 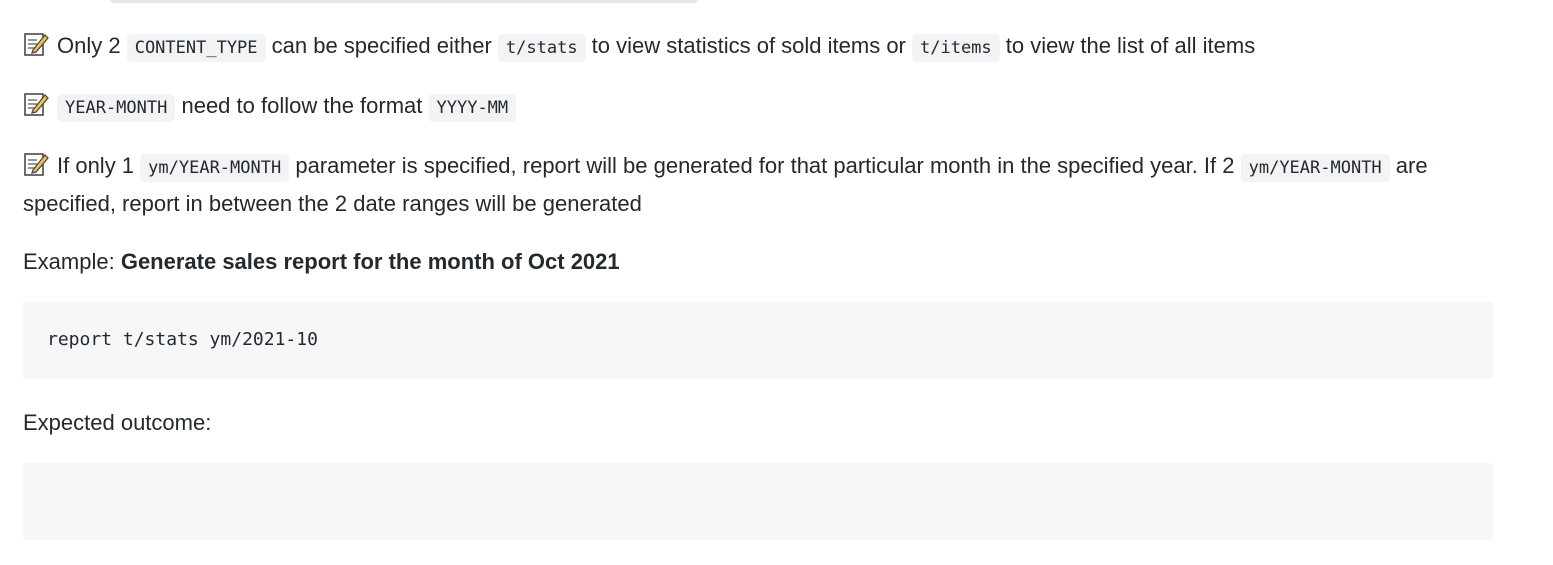 What do you see at coordinates (182, 339) in the screenshot?
I see `example-command: report t/stats ym/2021-10` at bounding box center [182, 339].